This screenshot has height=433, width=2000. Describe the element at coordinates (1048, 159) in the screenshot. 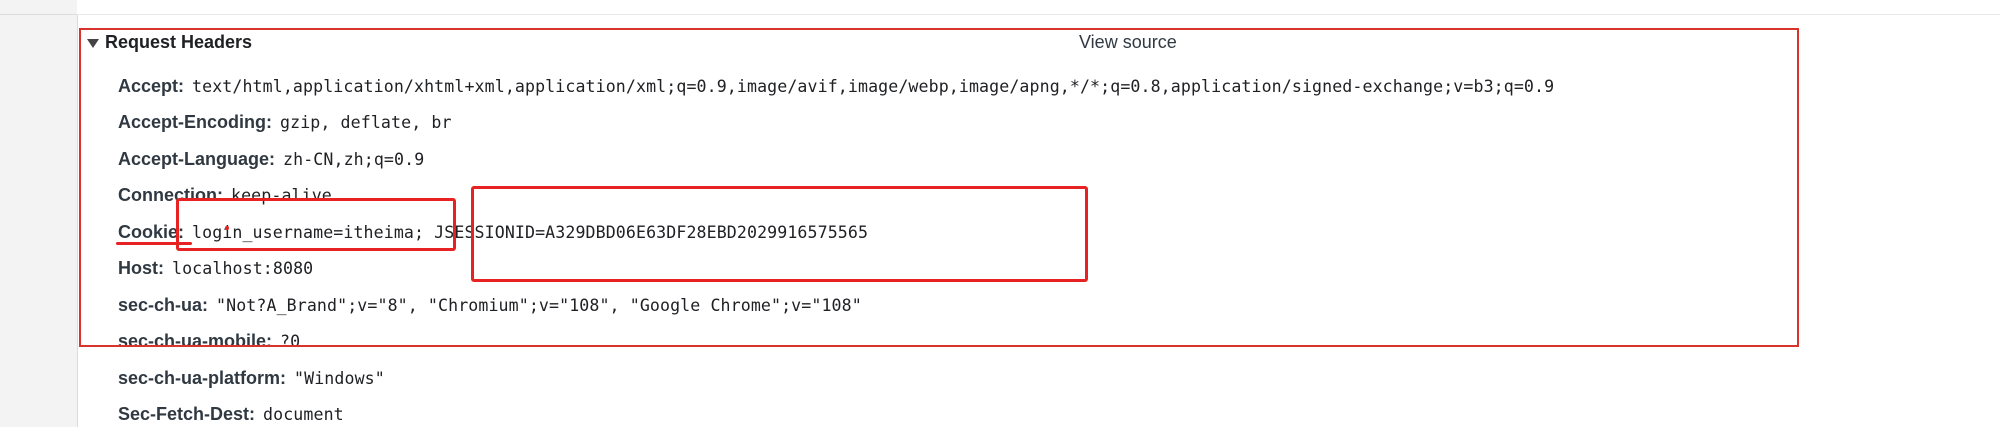

I see `header-row-accept-language: Accept-Language: zh-CN,zh;q=0.9` at that location.